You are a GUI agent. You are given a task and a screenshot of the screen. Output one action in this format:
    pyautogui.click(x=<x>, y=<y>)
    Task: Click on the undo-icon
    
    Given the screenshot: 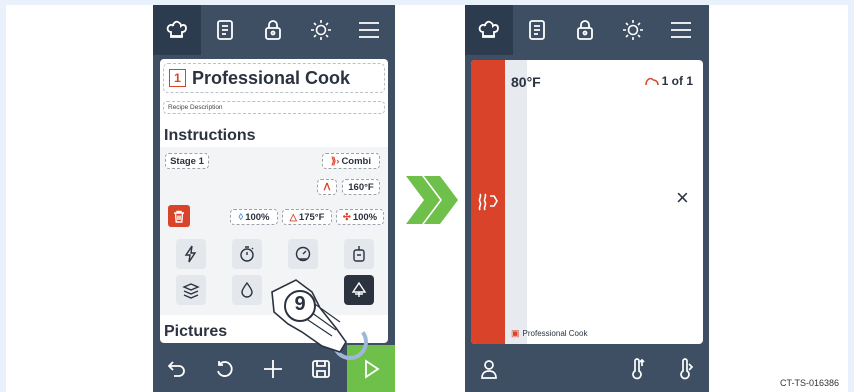 What is the action you would take?
    pyautogui.click(x=225, y=368)
    